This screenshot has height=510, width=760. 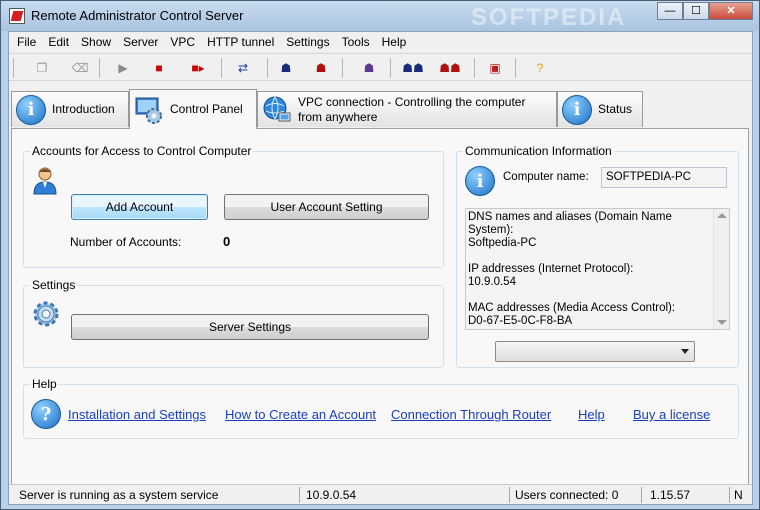 I want to click on copy-icon: ❐, so click(x=42, y=68).